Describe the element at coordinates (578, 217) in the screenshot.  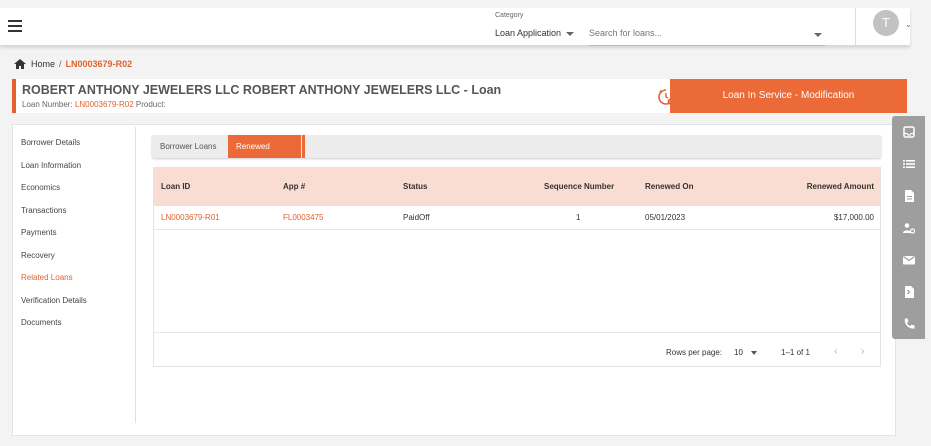
I see `cell-sequence-number: 1` at that location.